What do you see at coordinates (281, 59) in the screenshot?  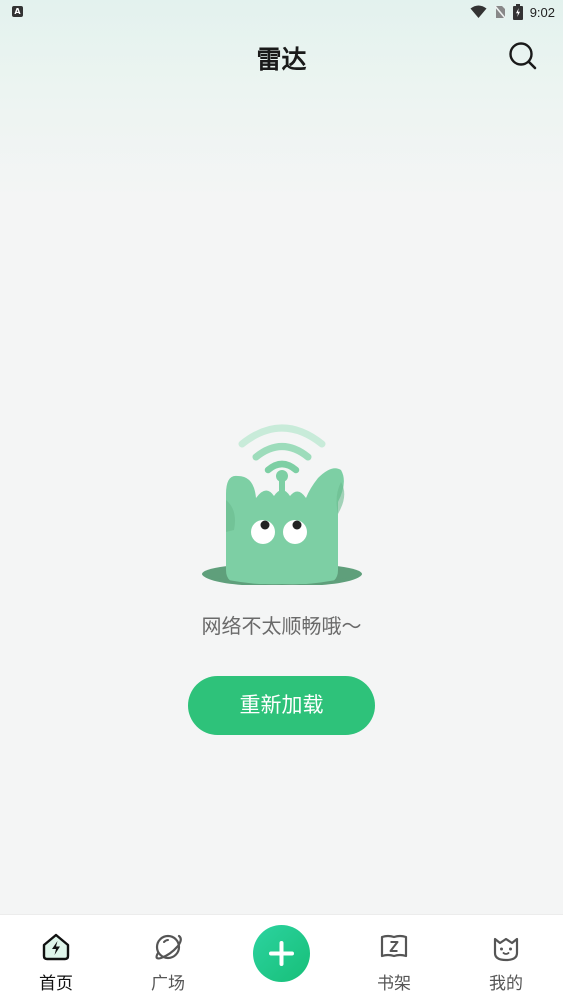 I see `page-title: 雷达` at bounding box center [281, 59].